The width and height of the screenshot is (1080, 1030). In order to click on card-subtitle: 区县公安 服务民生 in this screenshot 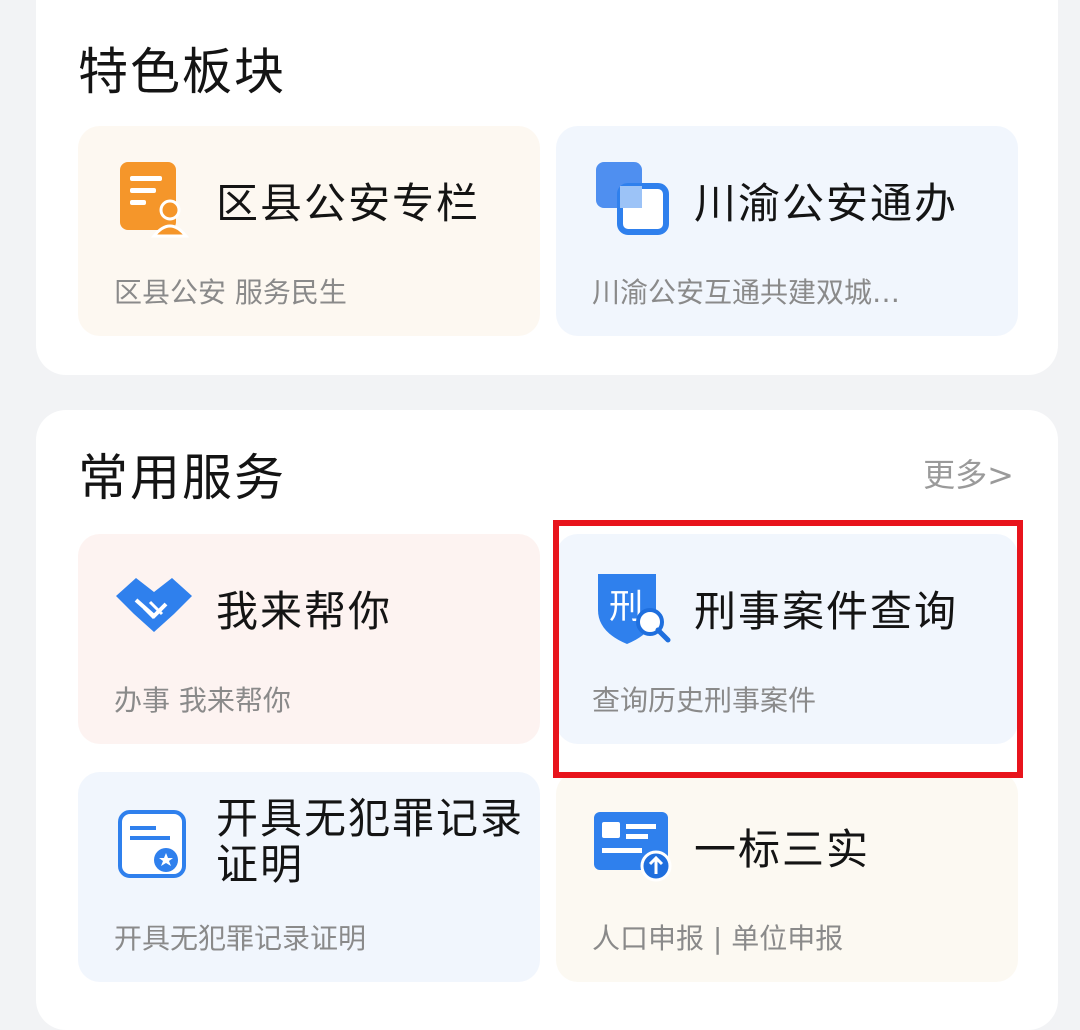, I will do `click(230, 292)`.